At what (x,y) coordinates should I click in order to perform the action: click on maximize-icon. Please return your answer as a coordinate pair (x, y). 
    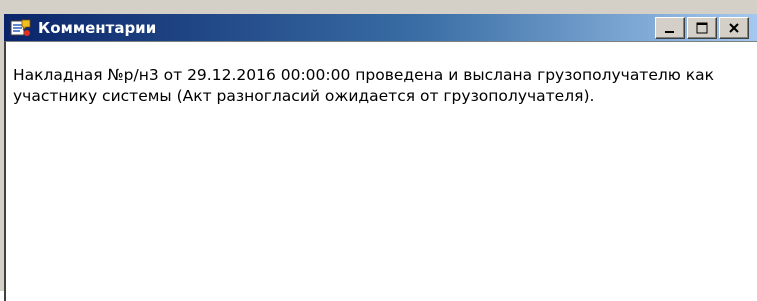
    Looking at the image, I should click on (702, 28).